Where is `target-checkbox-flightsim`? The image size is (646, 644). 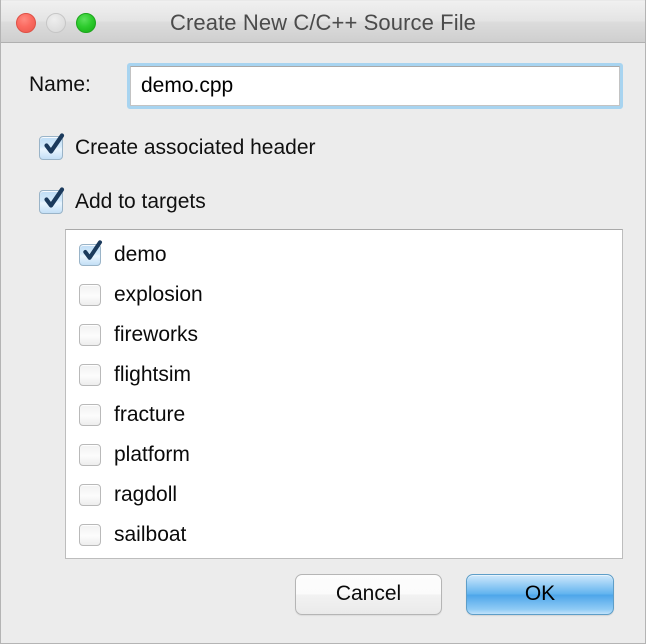 target-checkbox-flightsim is located at coordinates (90, 375).